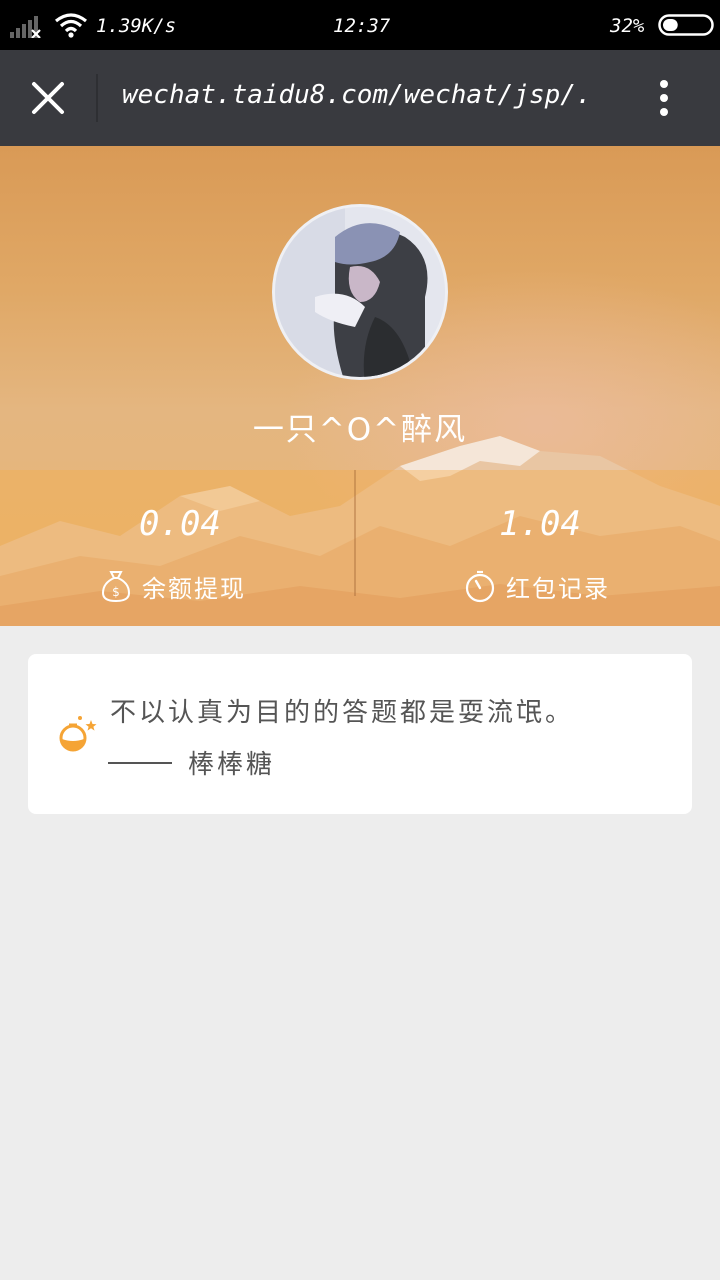  Describe the element at coordinates (71, 25) in the screenshot. I see `wifi-icon` at that location.